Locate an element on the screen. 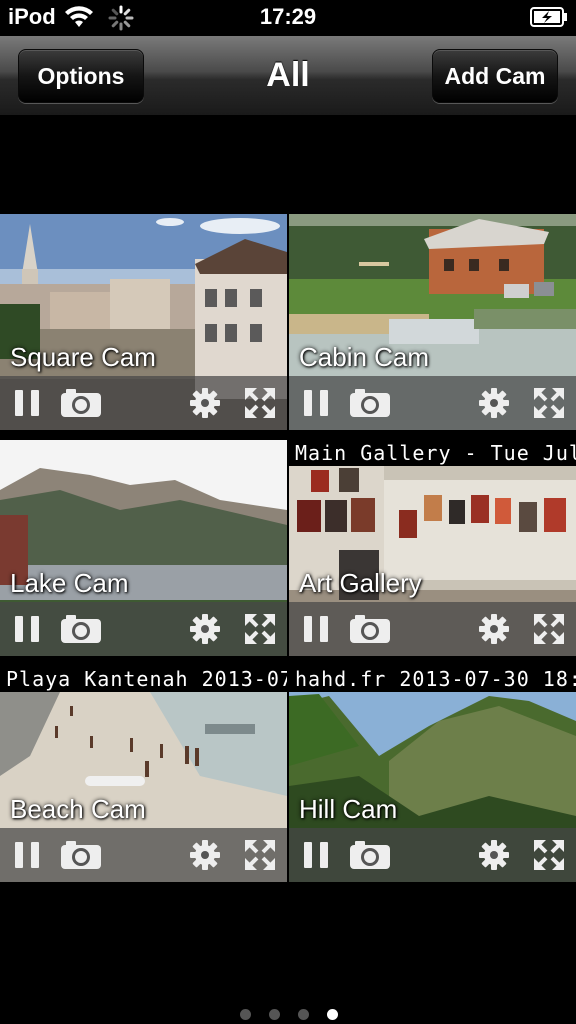 This screenshot has height=1024, width=576. cam-tile-lake: Lake Cam is located at coordinates (143, 548).